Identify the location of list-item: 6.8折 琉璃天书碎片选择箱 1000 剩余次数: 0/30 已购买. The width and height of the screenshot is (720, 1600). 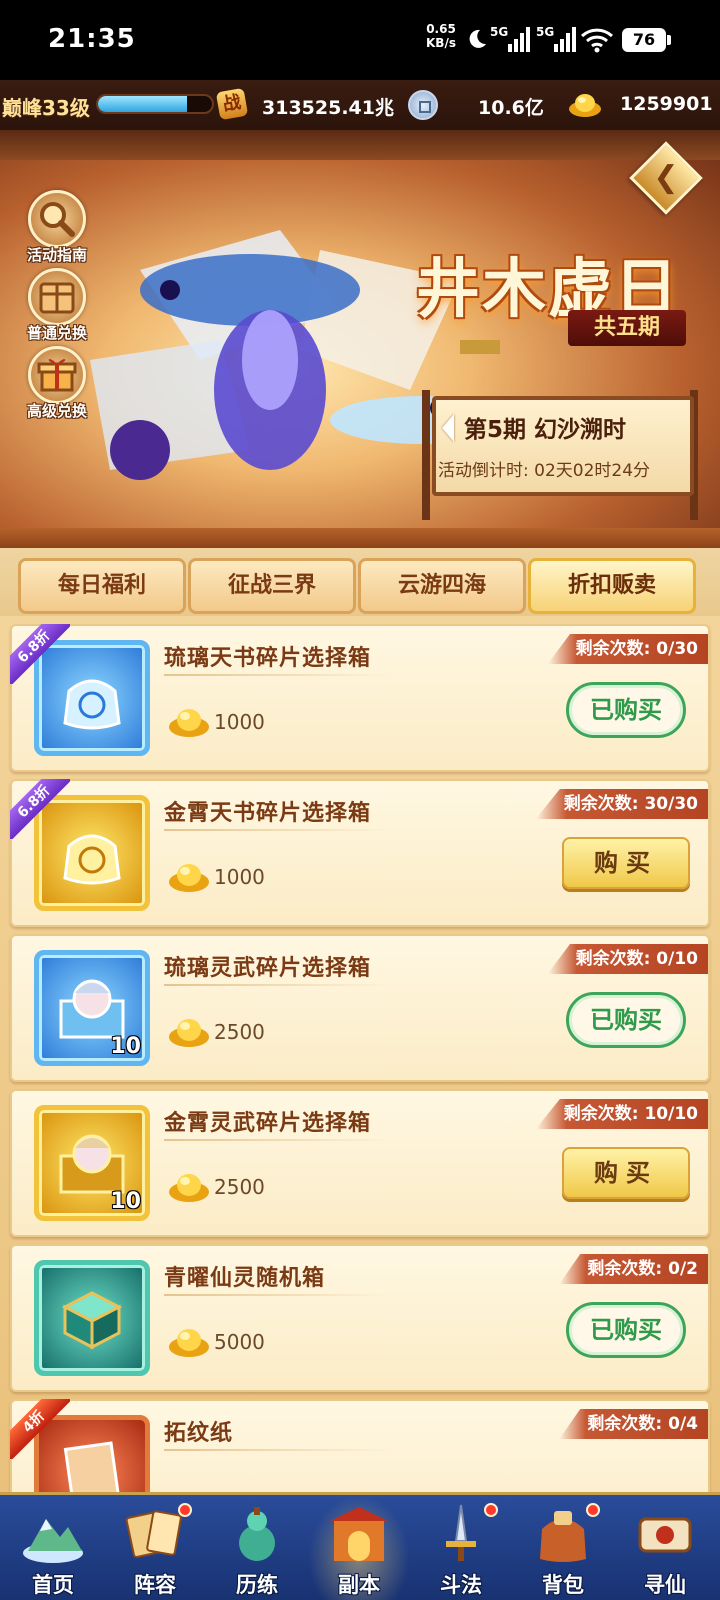
(360, 698).